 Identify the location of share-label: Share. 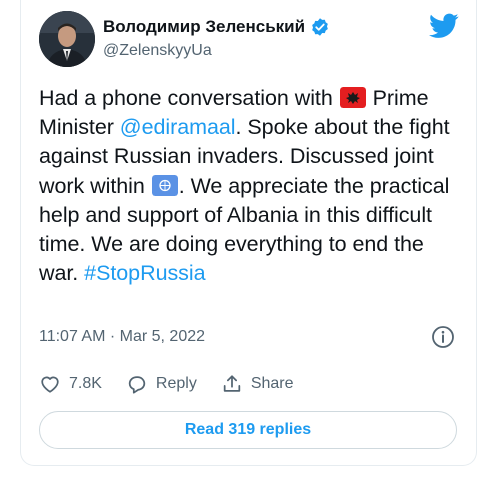
(272, 383).